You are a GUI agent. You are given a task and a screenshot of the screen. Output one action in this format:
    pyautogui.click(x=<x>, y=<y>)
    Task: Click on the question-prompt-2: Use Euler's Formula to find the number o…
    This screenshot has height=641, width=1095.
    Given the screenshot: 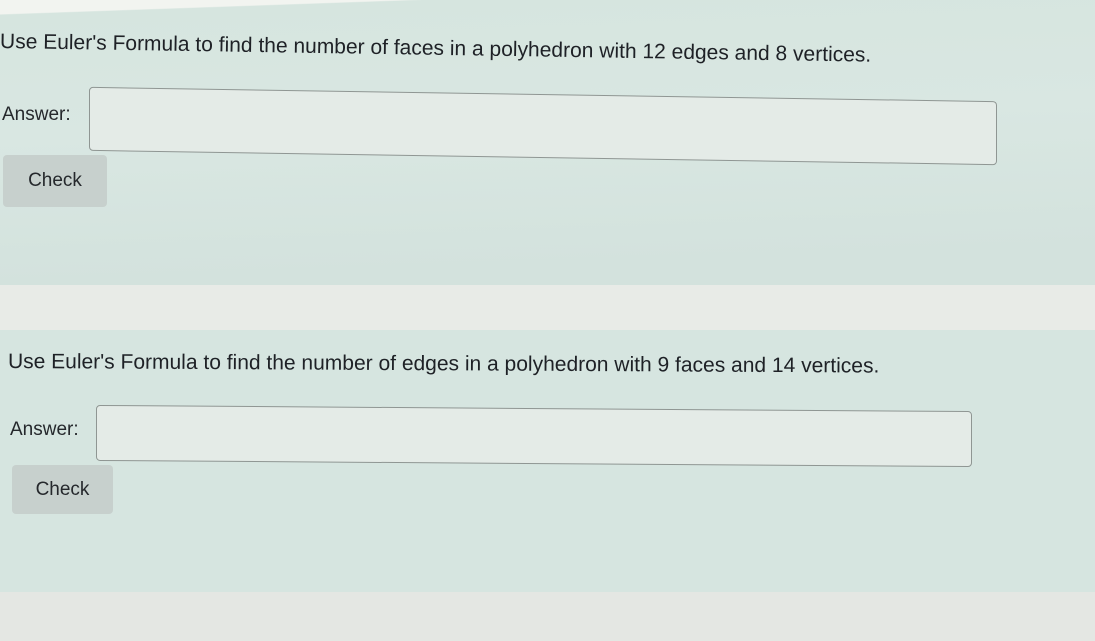 What is the action you would take?
    pyautogui.click(x=443, y=364)
    